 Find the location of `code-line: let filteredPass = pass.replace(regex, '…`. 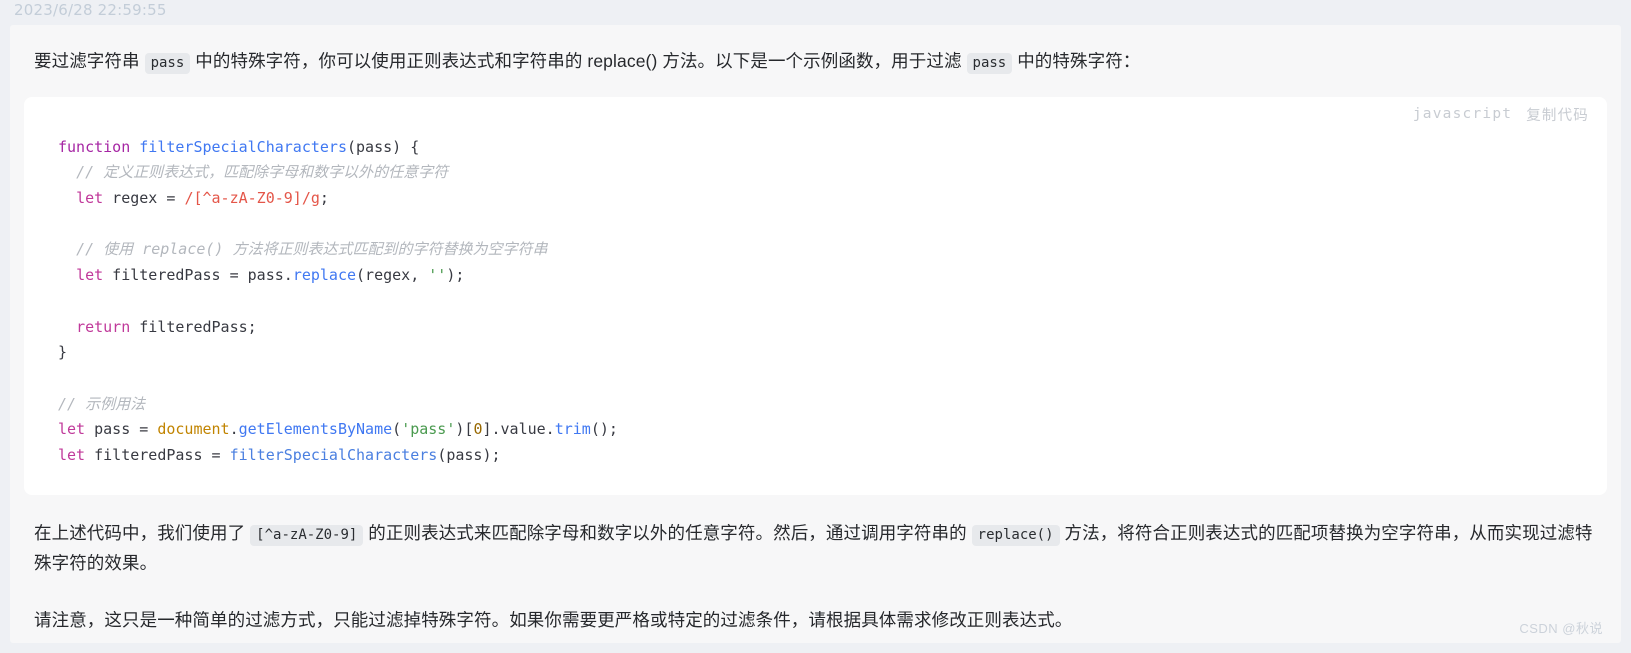

code-line: let filteredPass = pass.replace(regex, '… is located at coordinates (832, 276).